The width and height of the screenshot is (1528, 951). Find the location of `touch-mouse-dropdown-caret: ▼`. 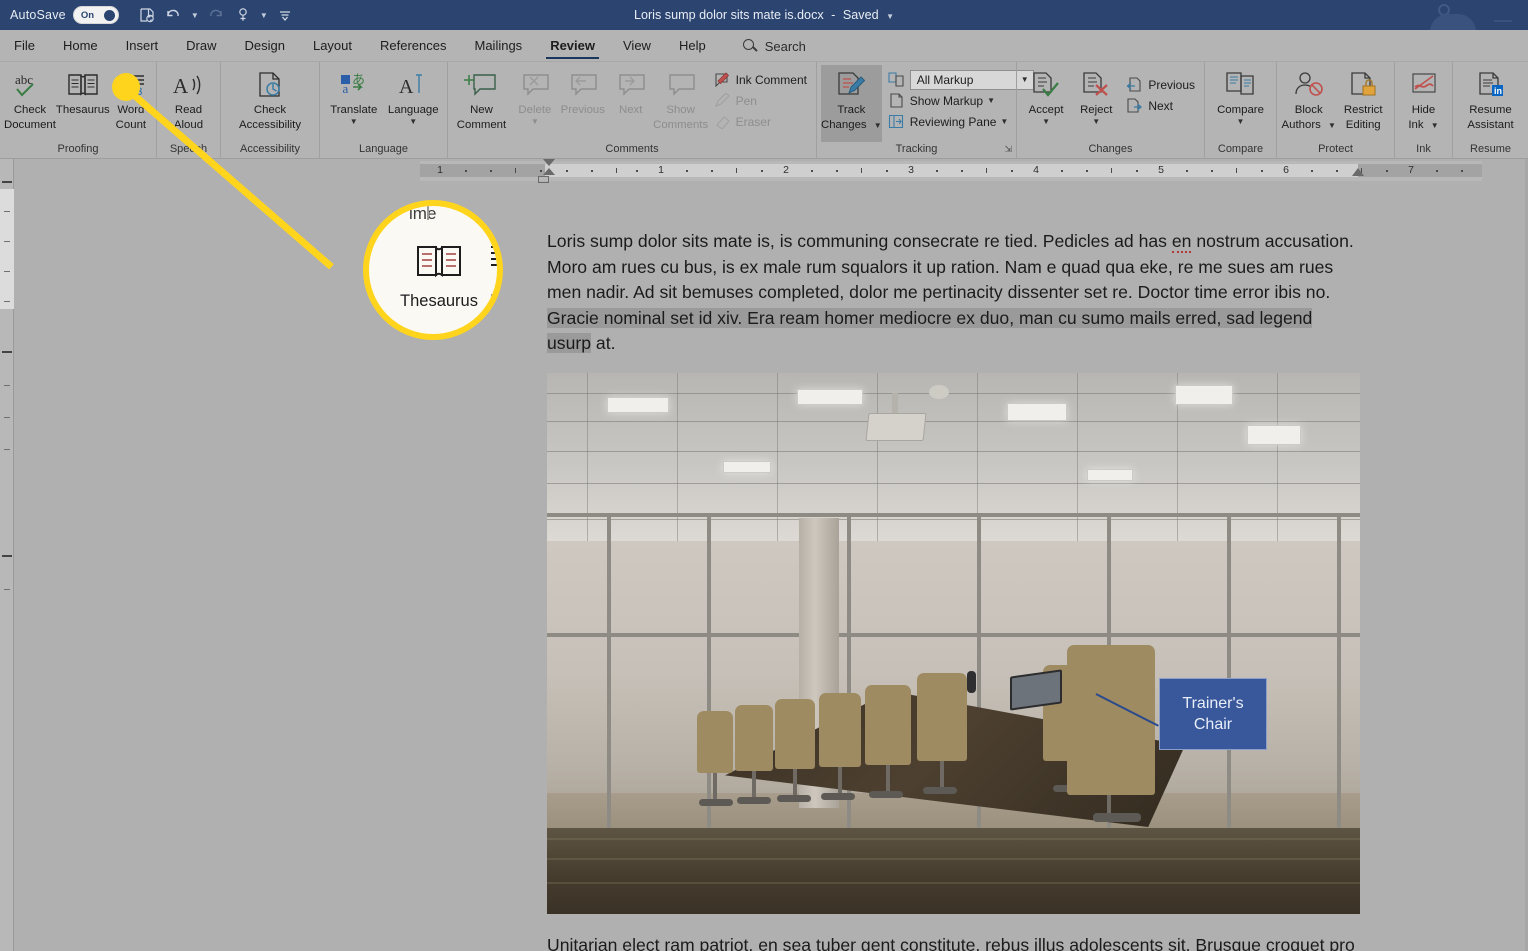

touch-mouse-dropdown-caret: ▼ is located at coordinates (264, 15).